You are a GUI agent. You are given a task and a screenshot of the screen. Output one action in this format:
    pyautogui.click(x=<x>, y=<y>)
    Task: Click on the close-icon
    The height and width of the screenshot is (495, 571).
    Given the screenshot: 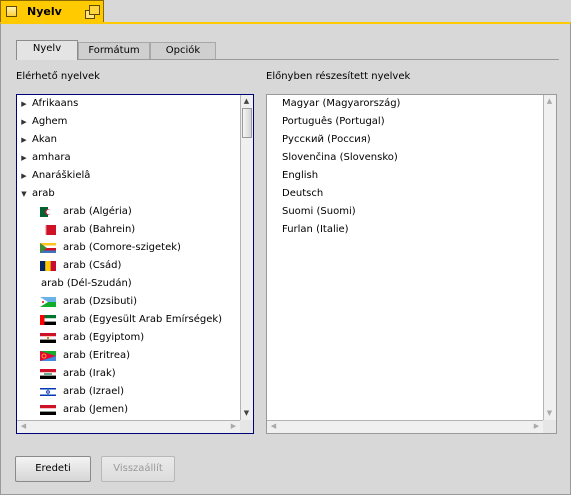 What is the action you would take?
    pyautogui.click(x=11, y=11)
    